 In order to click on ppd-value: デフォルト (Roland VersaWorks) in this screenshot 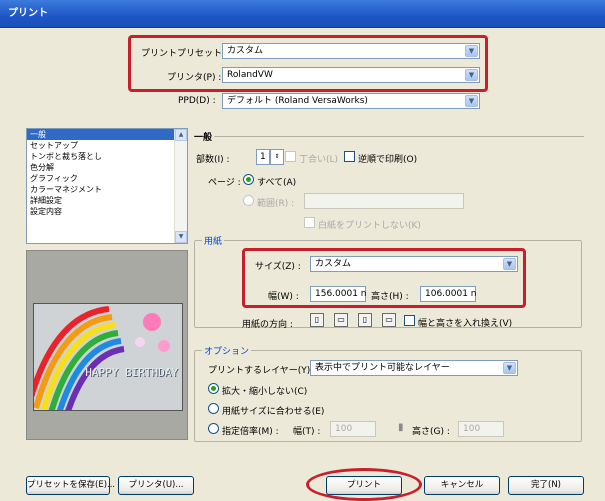, I will do `click(297, 101)`.